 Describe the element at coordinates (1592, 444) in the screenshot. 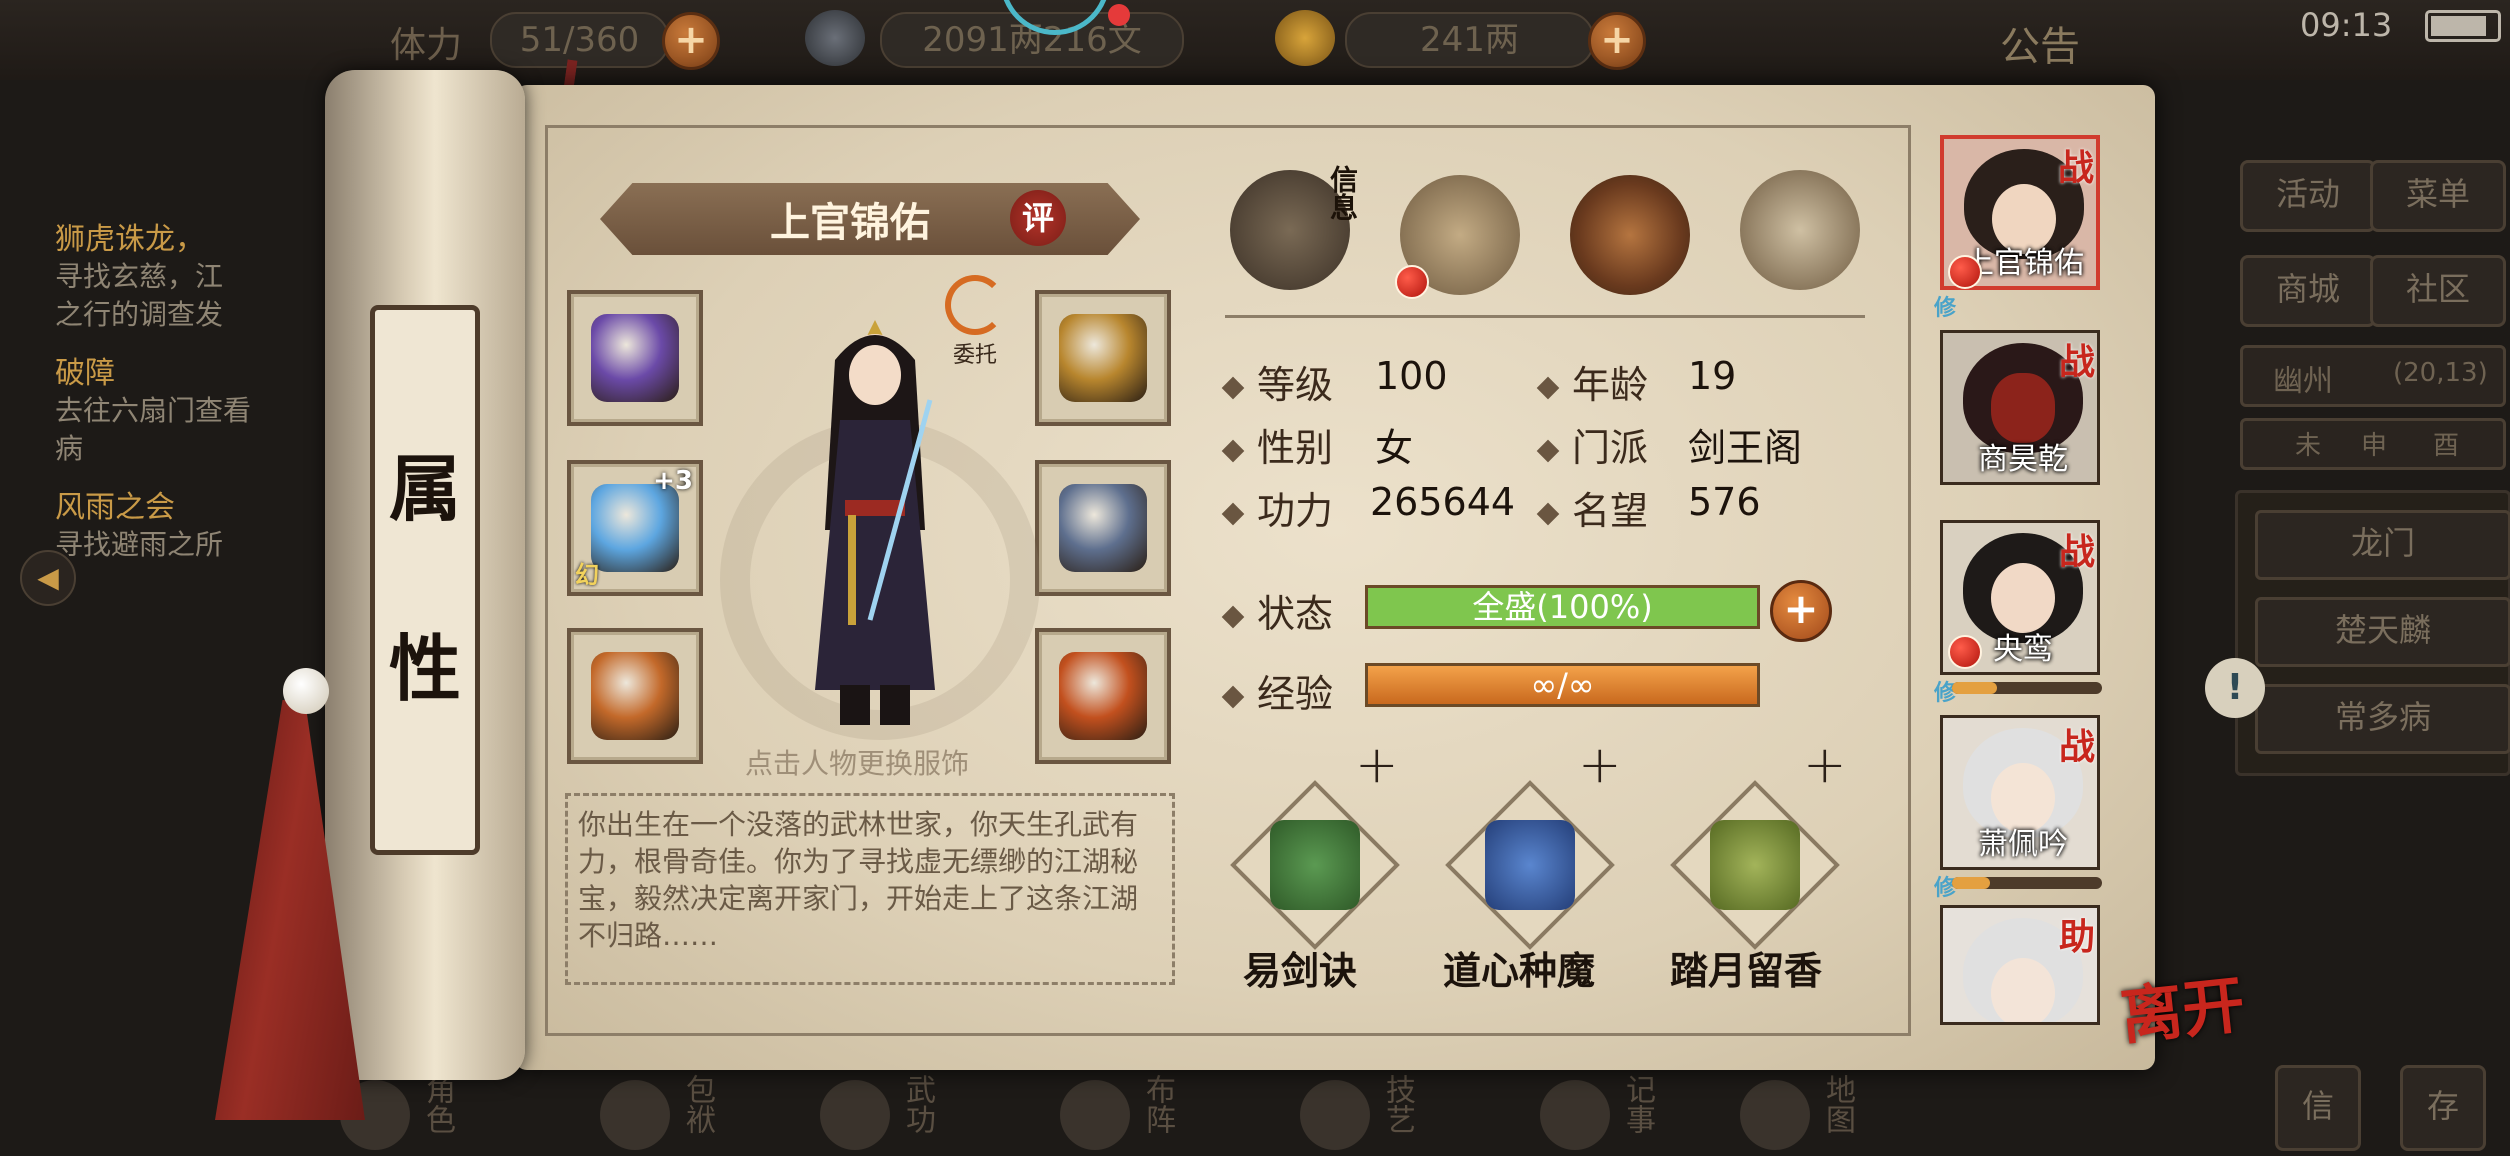

I see `sect-label: 门派` at that location.